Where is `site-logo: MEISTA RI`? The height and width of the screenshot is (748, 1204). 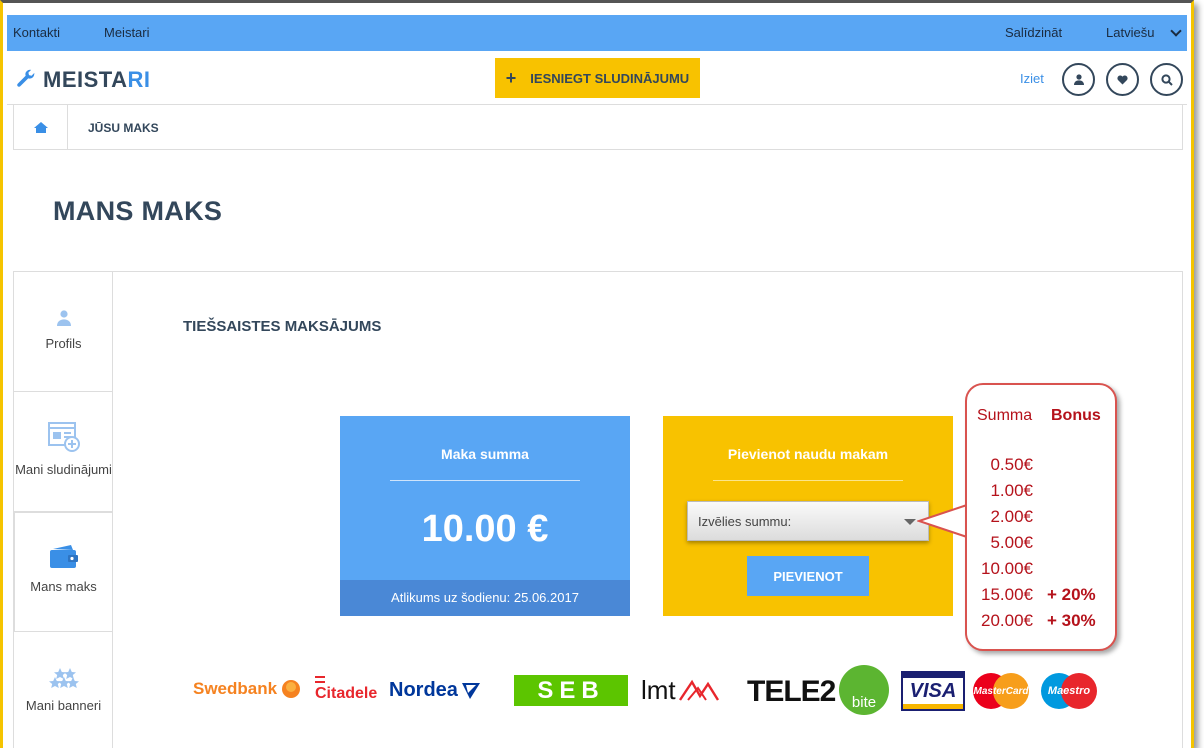 site-logo: MEISTA RI is located at coordinates (82, 80).